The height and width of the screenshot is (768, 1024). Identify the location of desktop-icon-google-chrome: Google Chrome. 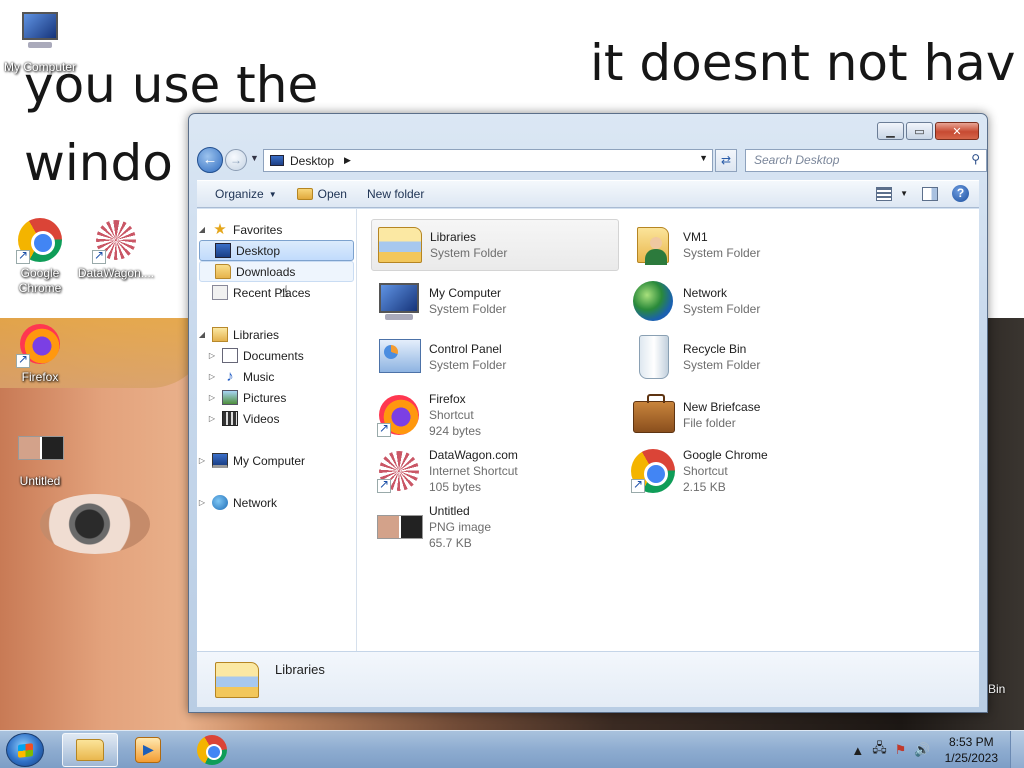
(40, 256).